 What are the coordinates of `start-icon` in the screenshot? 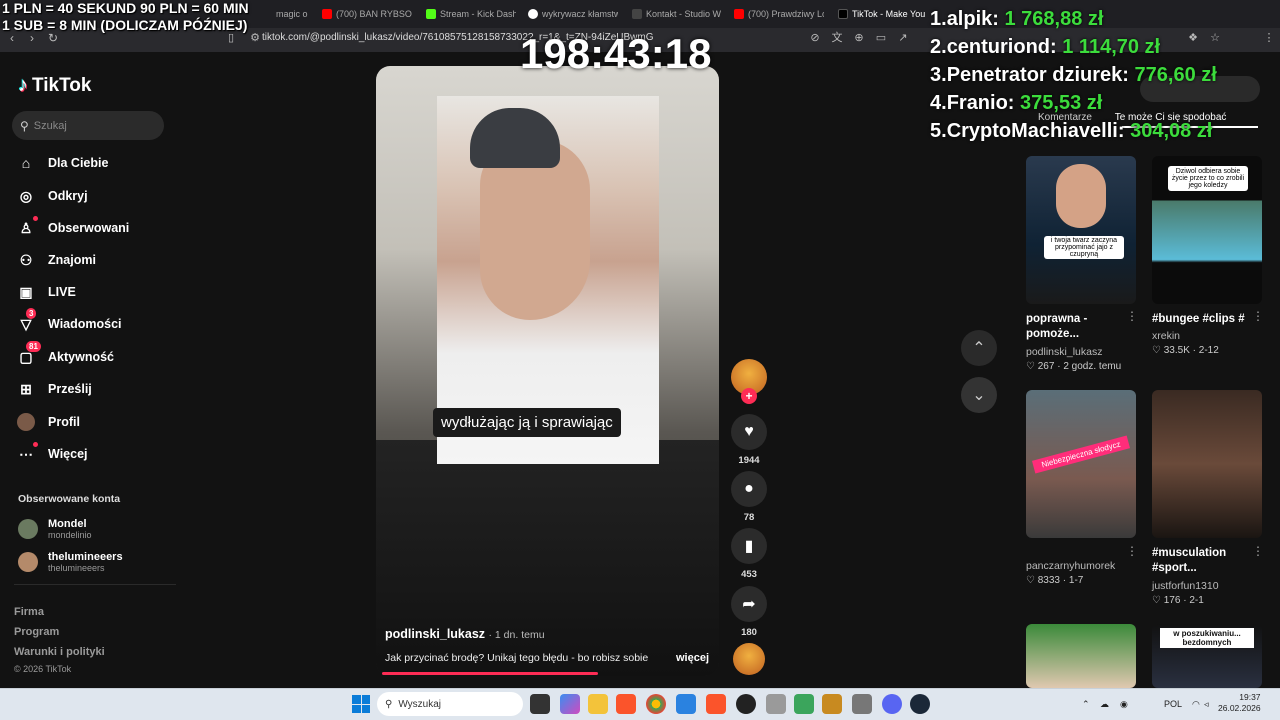 It's located at (361, 704).